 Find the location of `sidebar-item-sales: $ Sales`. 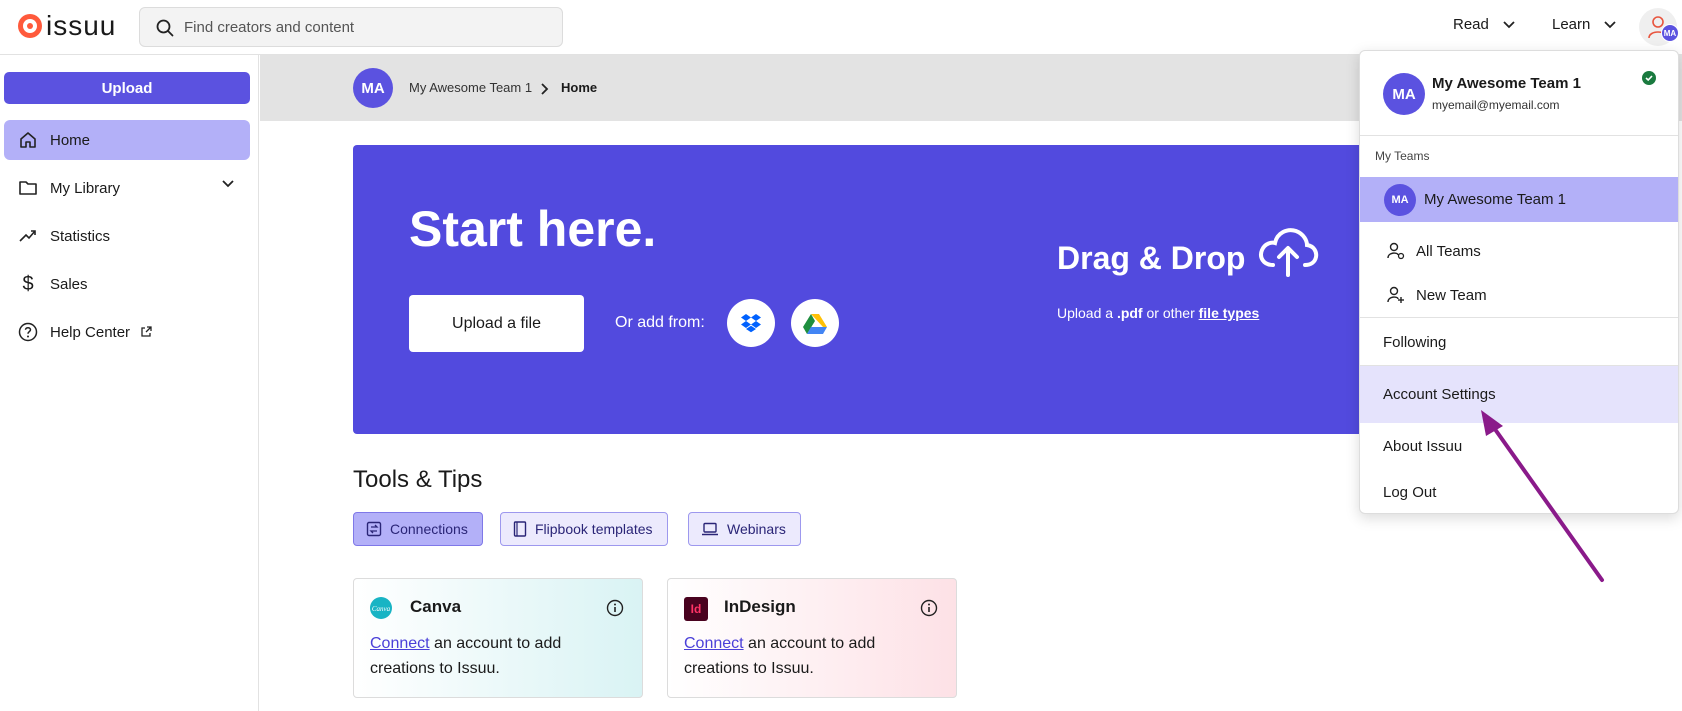

sidebar-item-sales: $ Sales is located at coordinates (127, 284).